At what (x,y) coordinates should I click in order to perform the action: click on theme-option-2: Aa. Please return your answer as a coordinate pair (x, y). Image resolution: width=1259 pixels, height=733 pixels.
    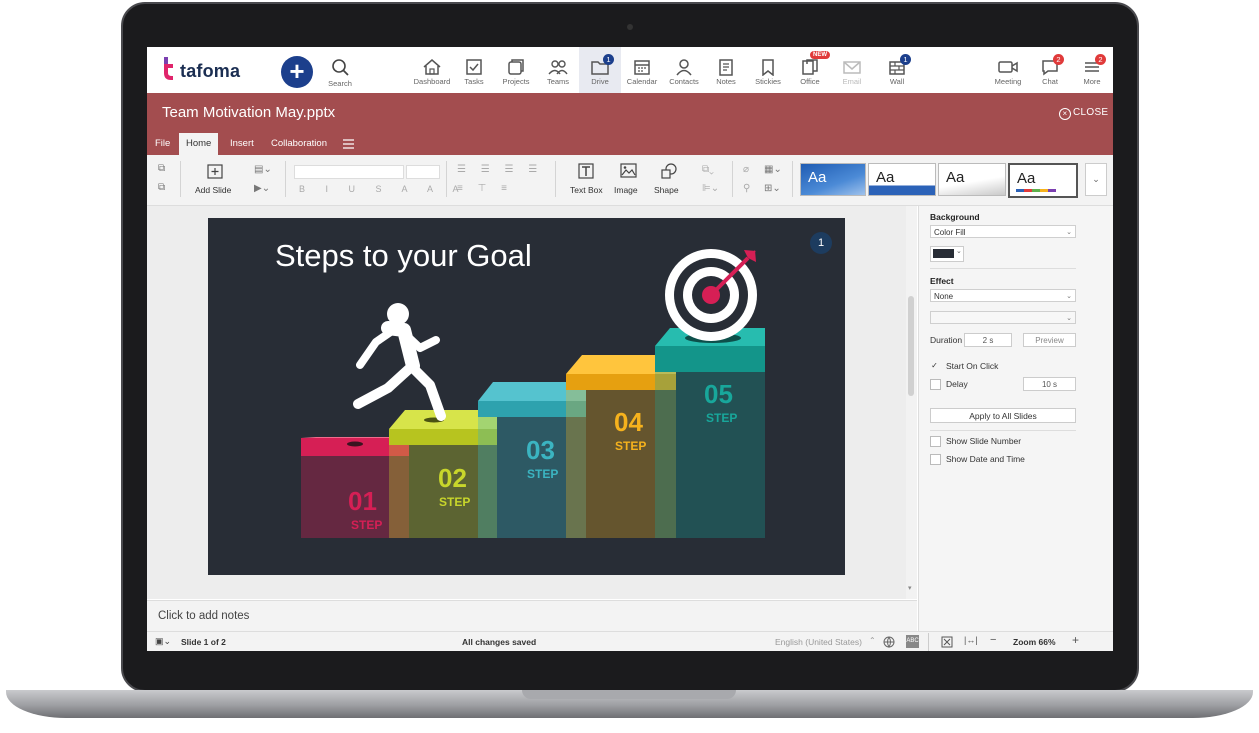
    Looking at the image, I should click on (902, 179).